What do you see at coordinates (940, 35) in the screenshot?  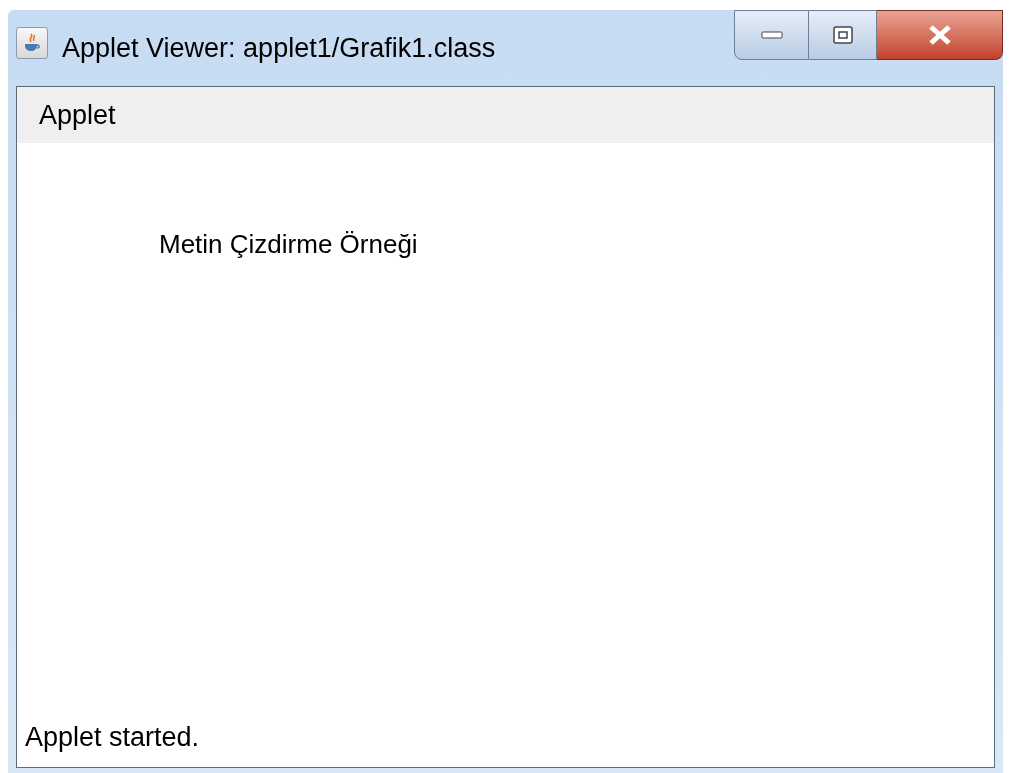 I see `close-button` at bounding box center [940, 35].